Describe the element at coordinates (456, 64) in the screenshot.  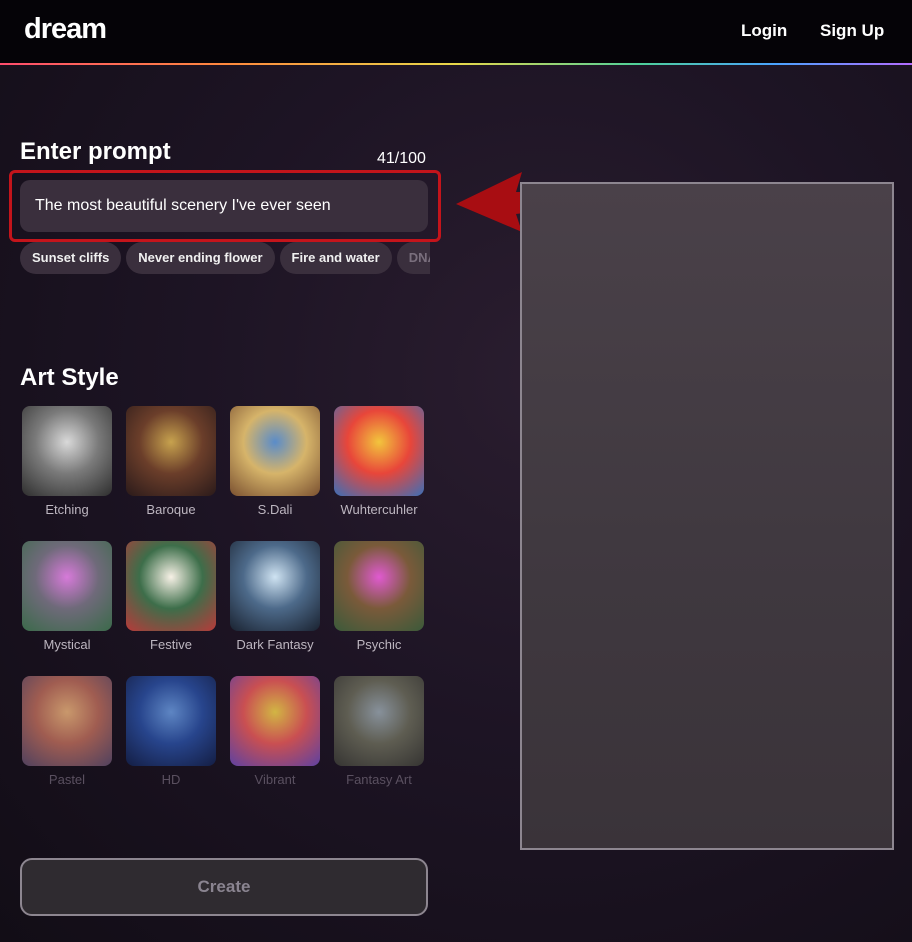
I see `rainbow-divider` at that location.